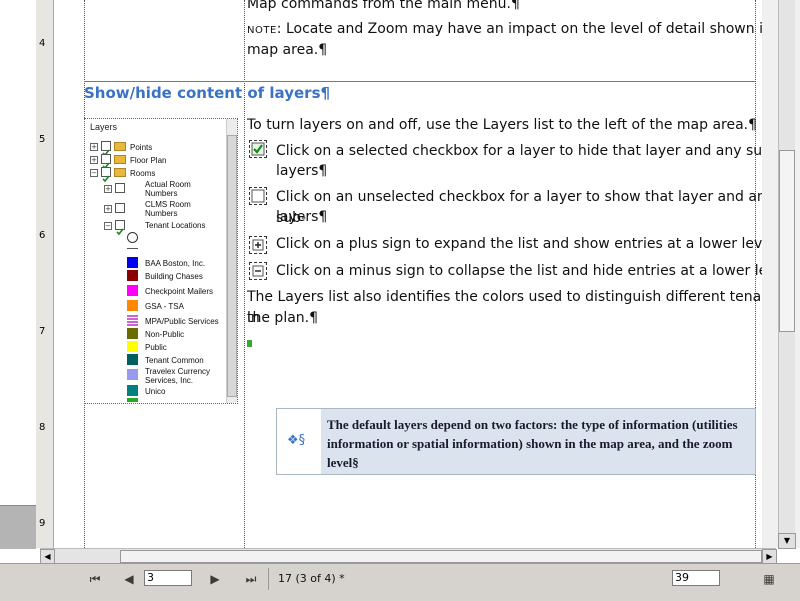  I want to click on ruler-mark: 7, so click(42, 331).